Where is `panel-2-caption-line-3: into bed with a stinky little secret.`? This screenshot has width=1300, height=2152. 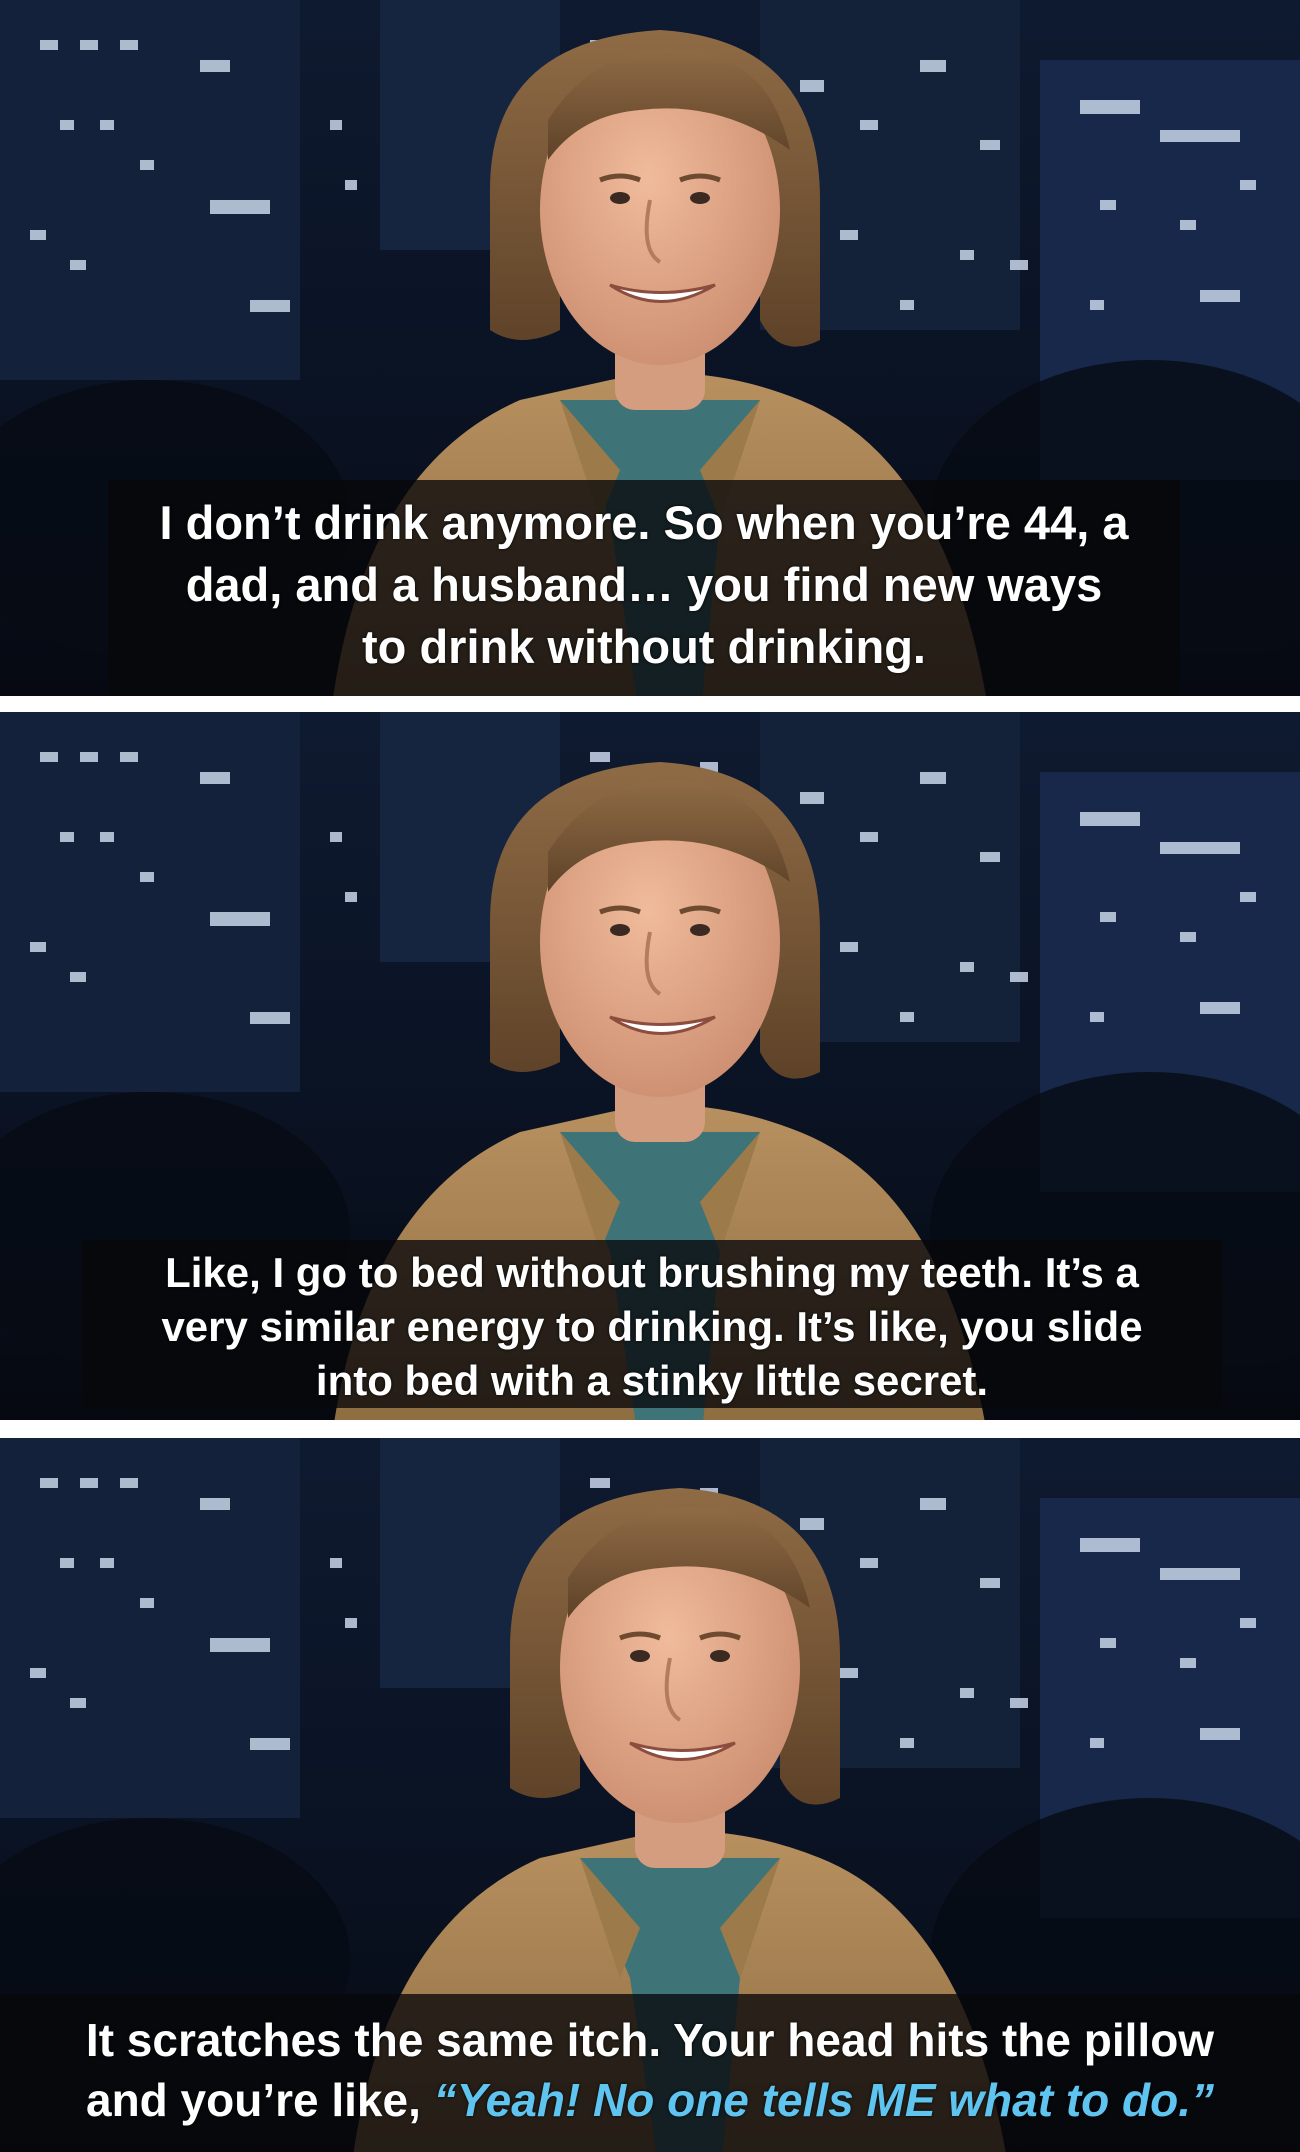 panel-2-caption-line-3: into bed with a stinky little secret. is located at coordinates (652, 1380).